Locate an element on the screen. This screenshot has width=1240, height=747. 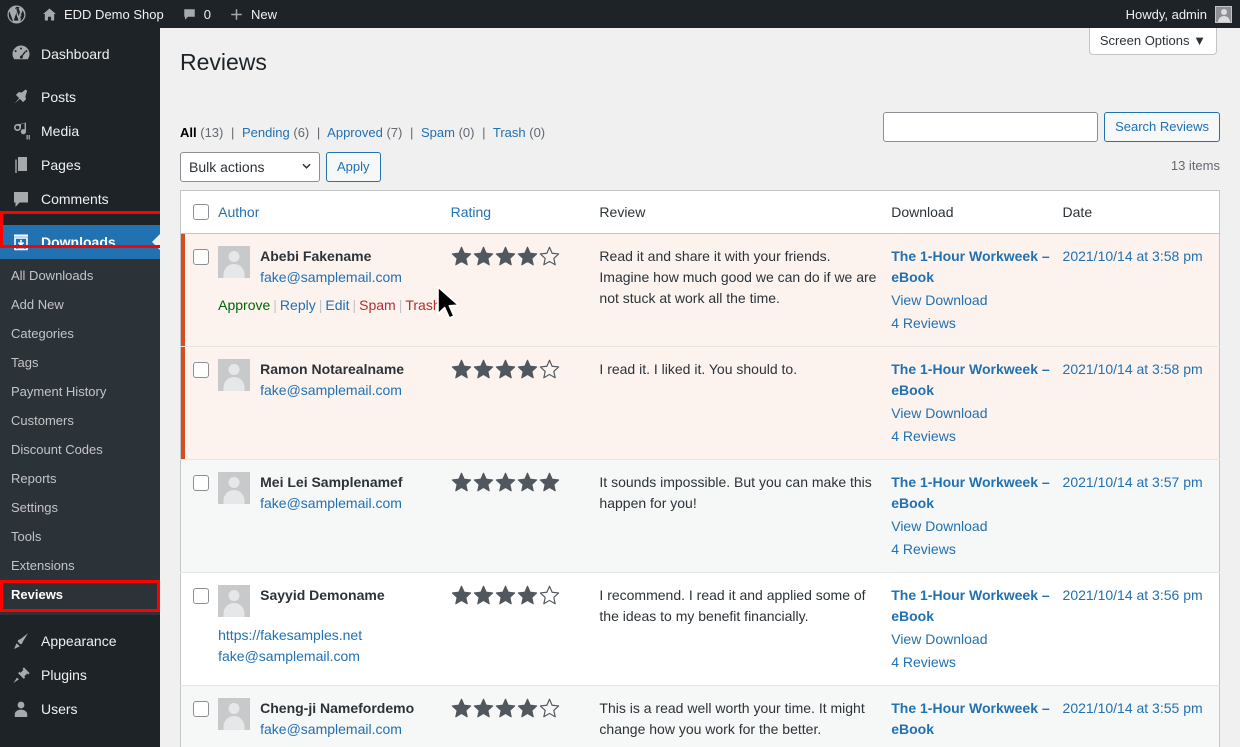
author-name: Mei Lei Samplenamef is located at coordinates (331, 482).